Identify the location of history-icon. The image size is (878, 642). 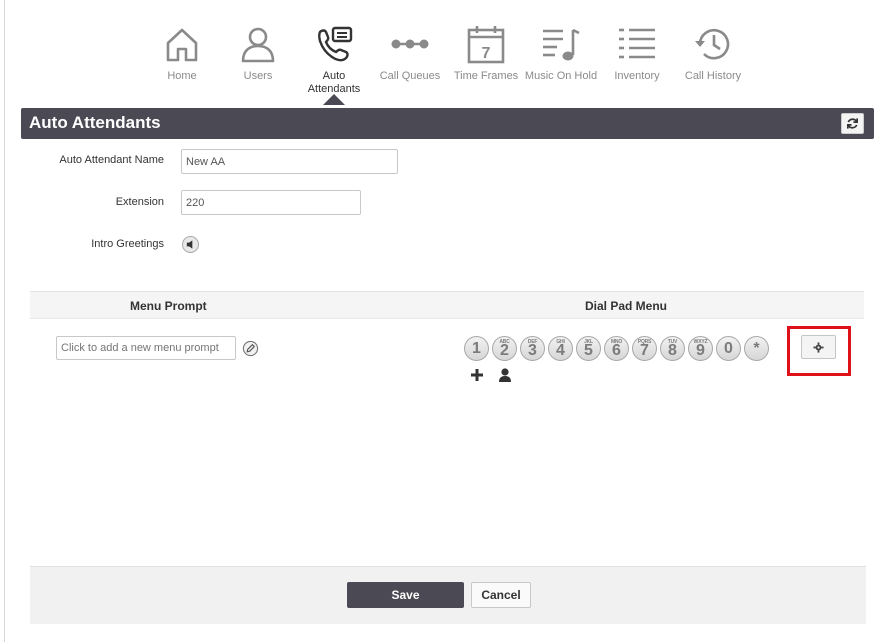
(712, 44).